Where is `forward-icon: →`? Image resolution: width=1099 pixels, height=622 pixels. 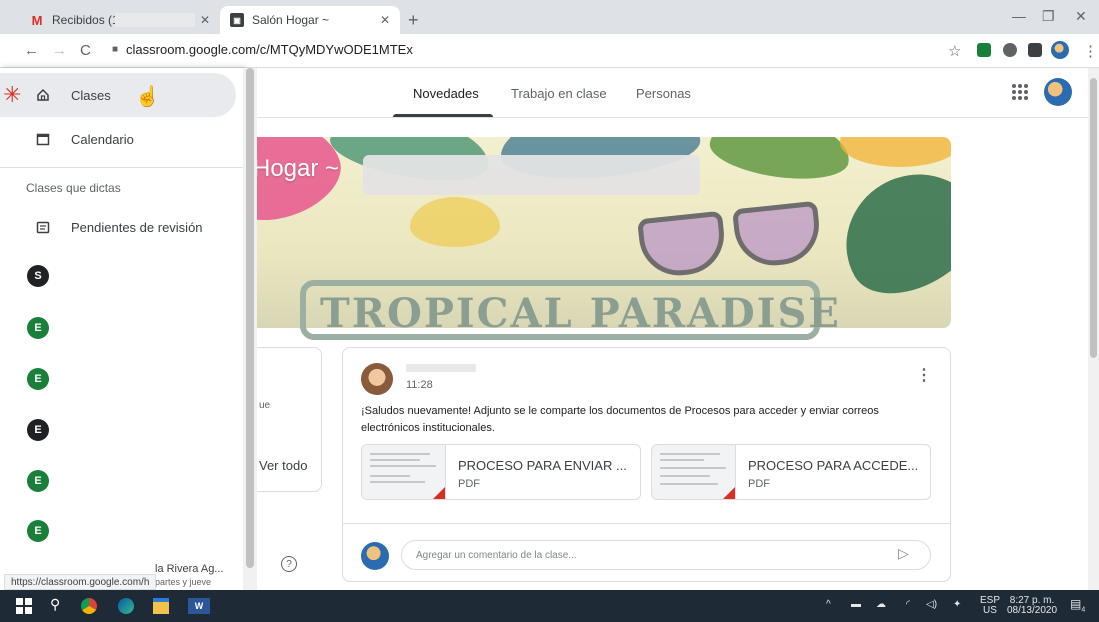 forward-icon: → is located at coordinates (59, 50).